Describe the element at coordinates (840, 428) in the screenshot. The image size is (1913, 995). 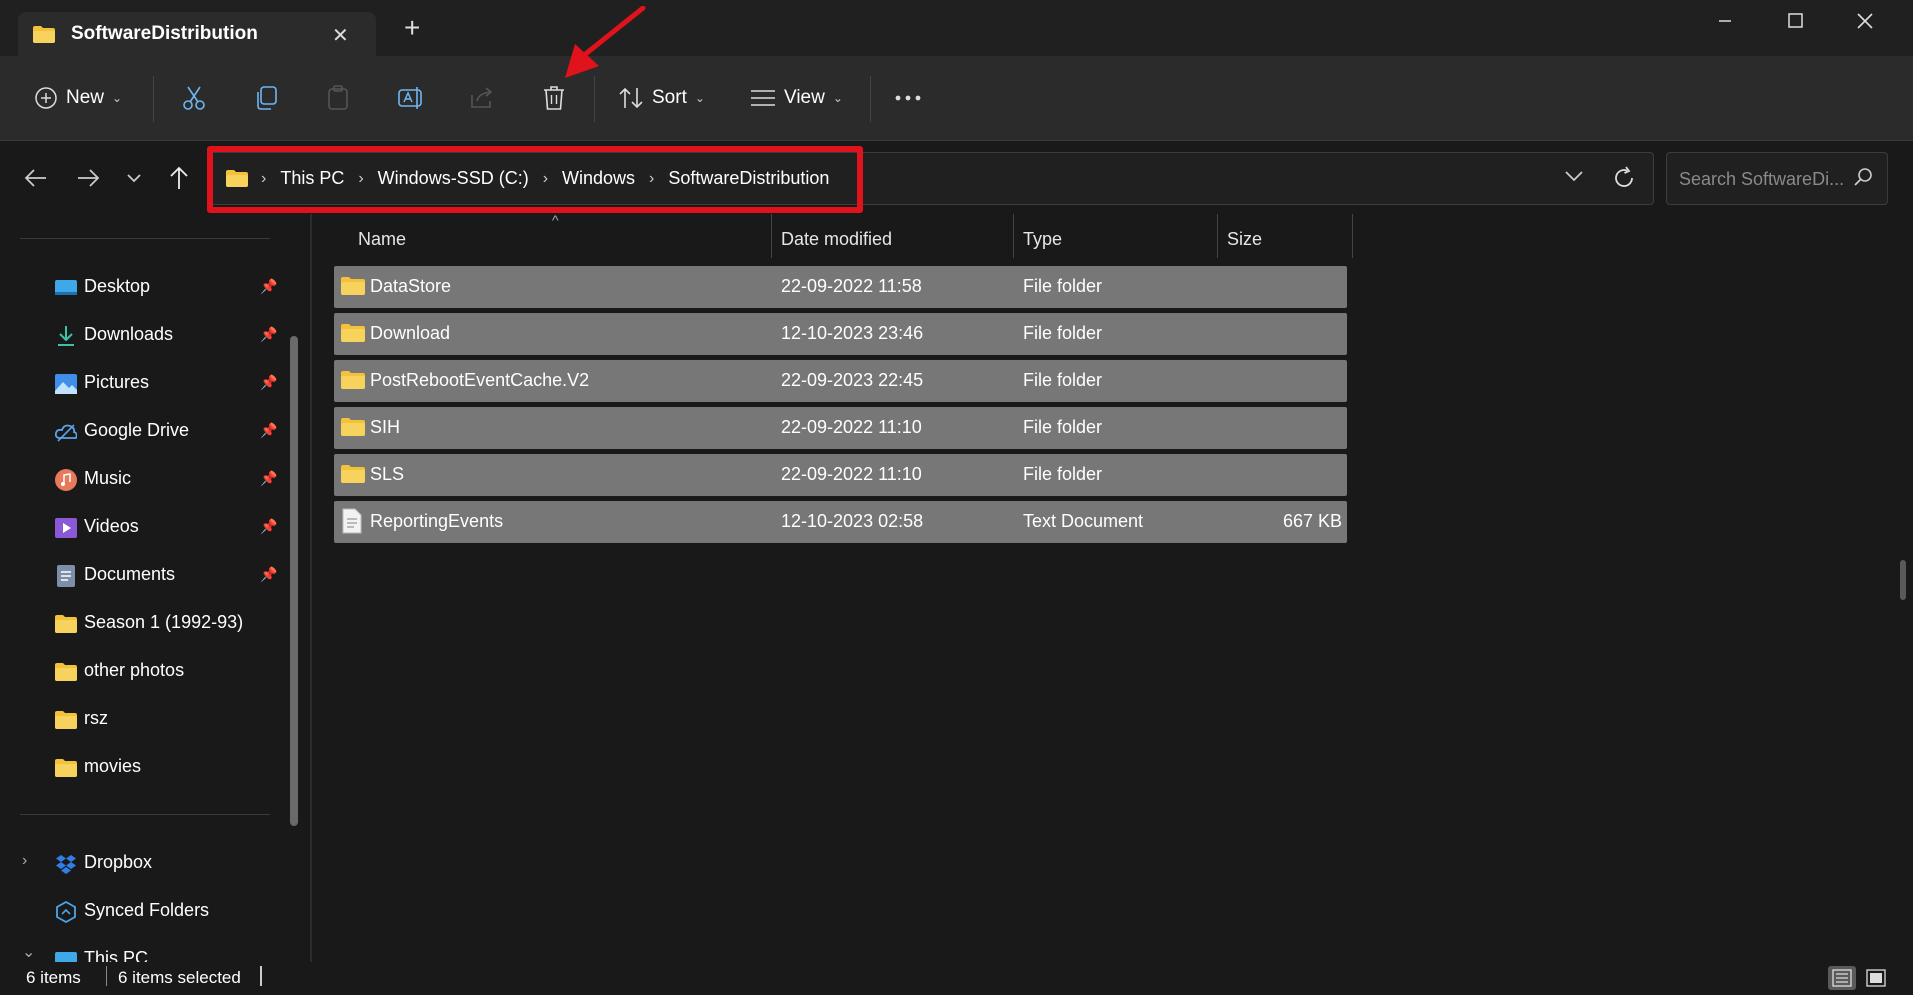
I see `file-row: SIH 22-09-2022 11:10 File folder` at that location.